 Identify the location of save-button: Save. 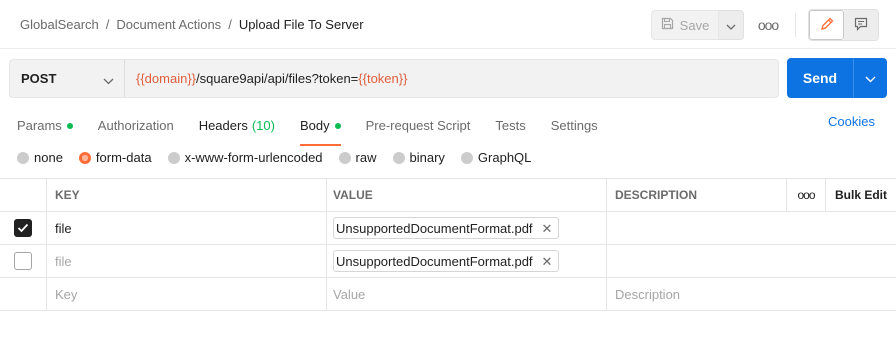
(685, 25).